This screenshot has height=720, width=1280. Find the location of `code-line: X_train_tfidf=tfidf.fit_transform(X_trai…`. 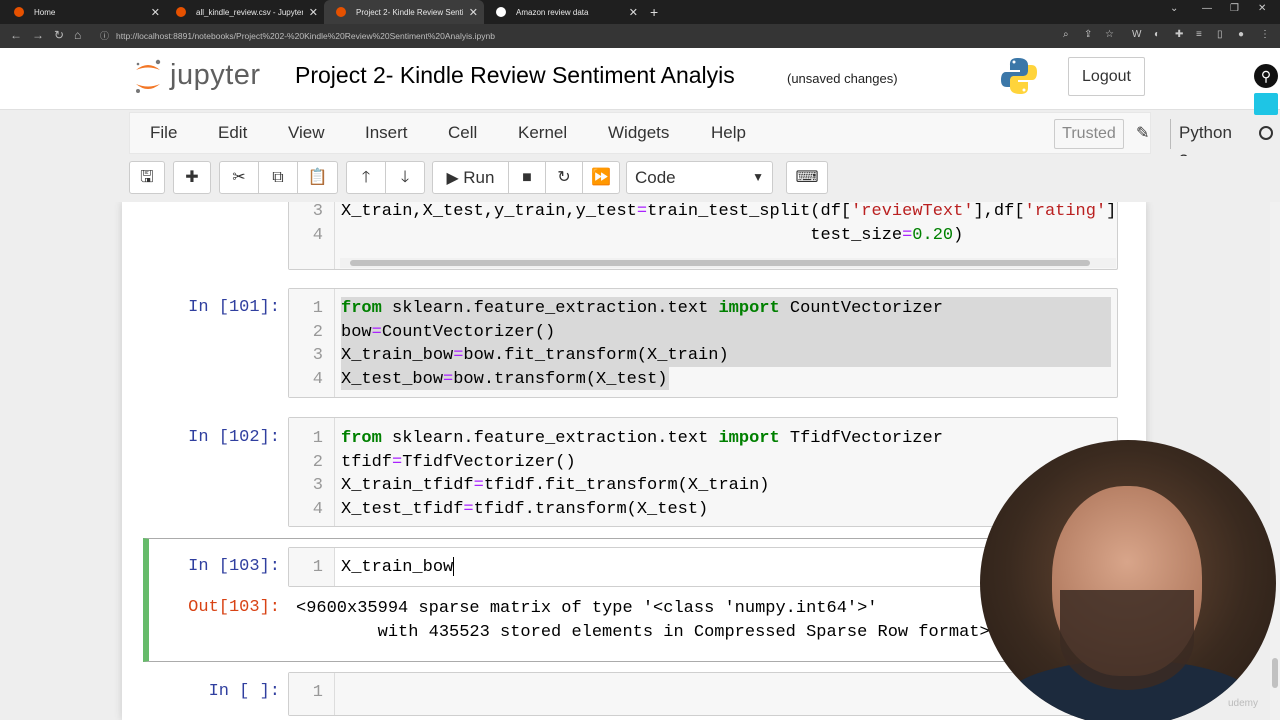

code-line: X_train_tfidf=tfidf.fit_transform(X_trai… is located at coordinates (555, 485).